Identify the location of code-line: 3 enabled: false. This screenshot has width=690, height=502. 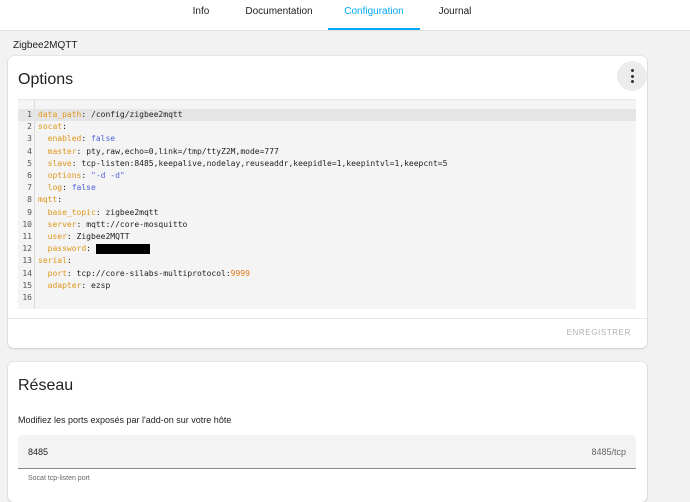
(327, 139).